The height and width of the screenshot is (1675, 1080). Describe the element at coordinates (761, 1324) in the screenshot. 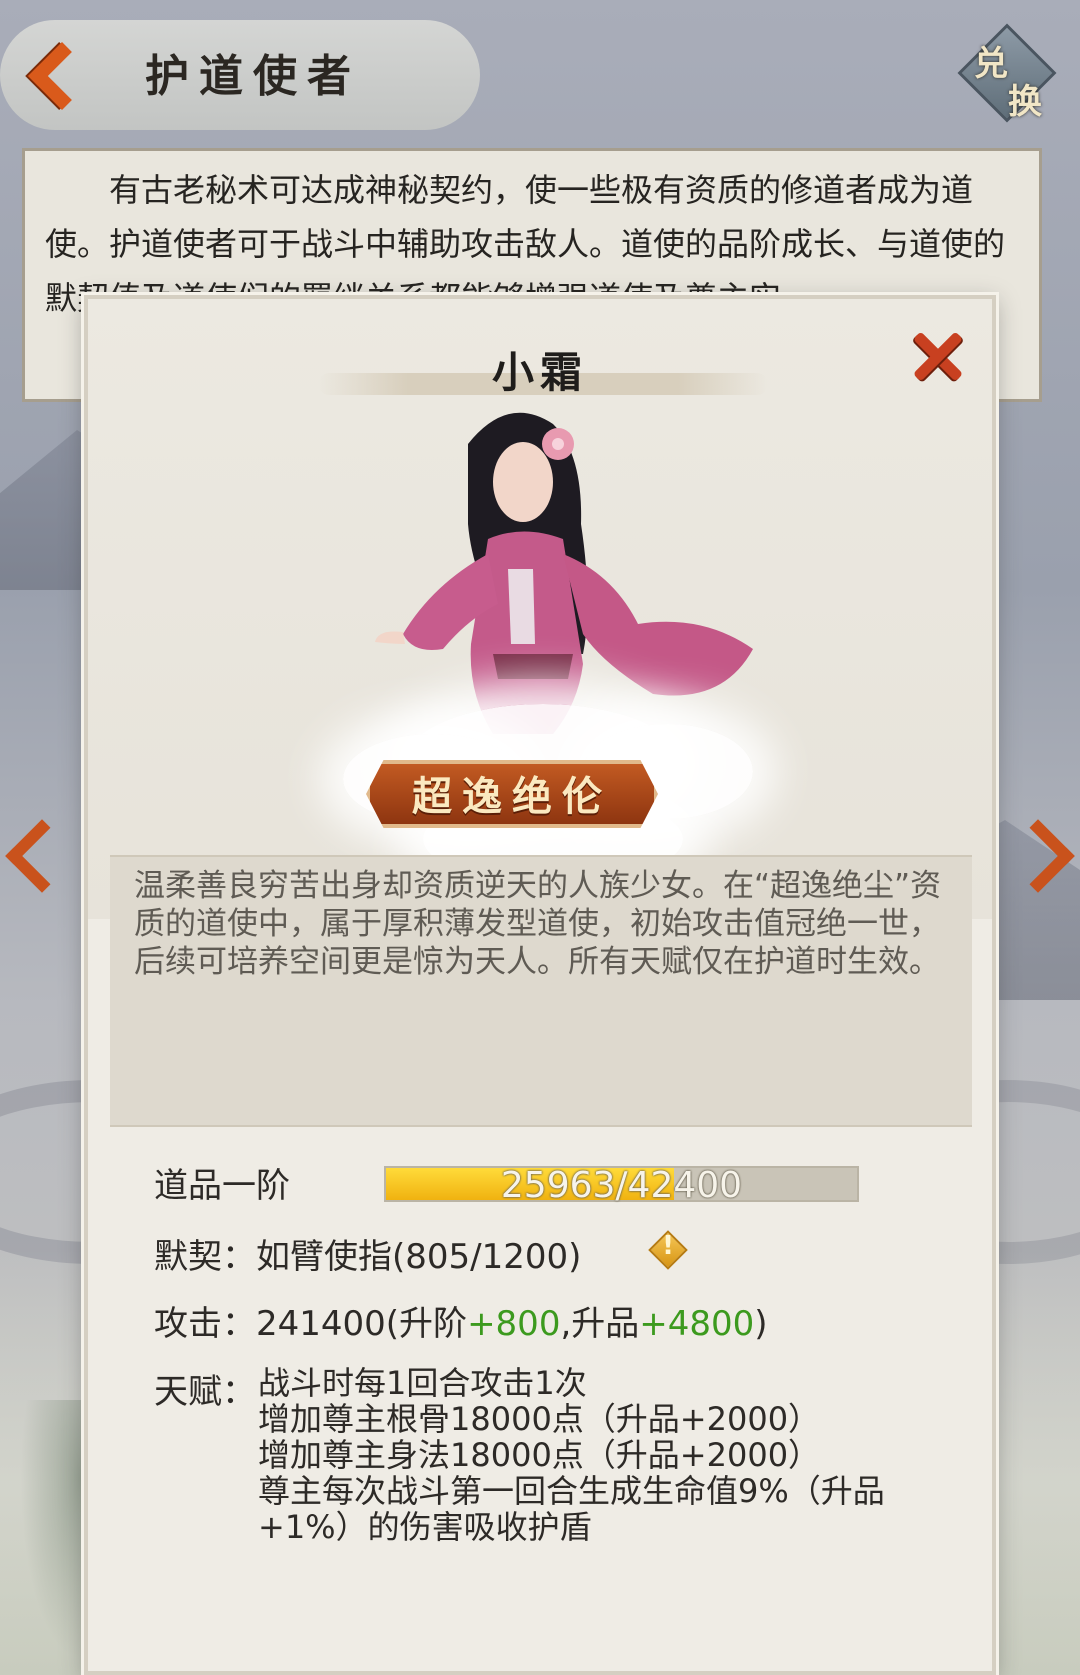

I see `attack-end: )` at that location.